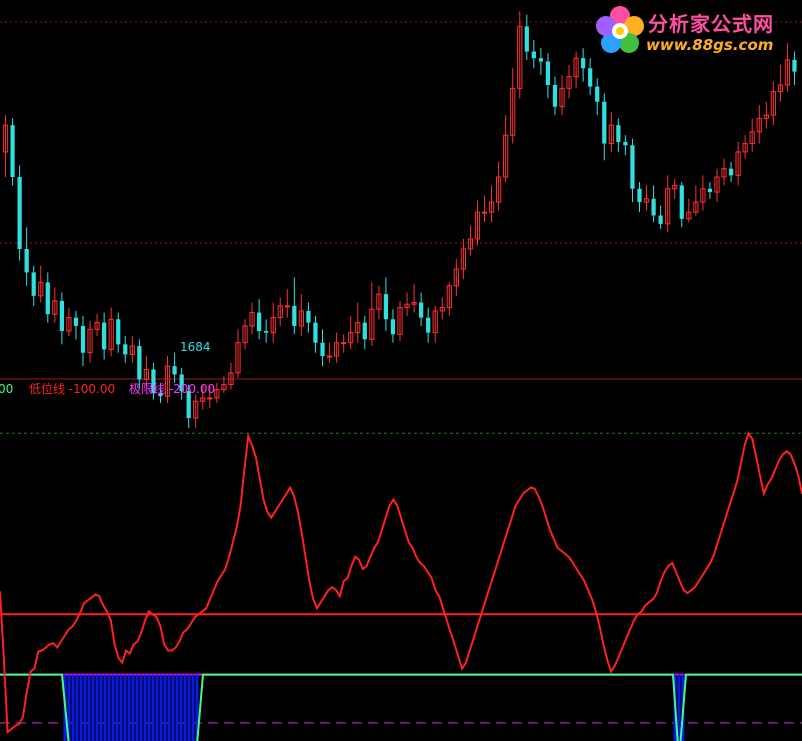 Image resolution: width=802 pixels, height=741 pixels. What do you see at coordinates (6, 389) in the screenshot?
I see `legend-first-fragment: 00` at bounding box center [6, 389].